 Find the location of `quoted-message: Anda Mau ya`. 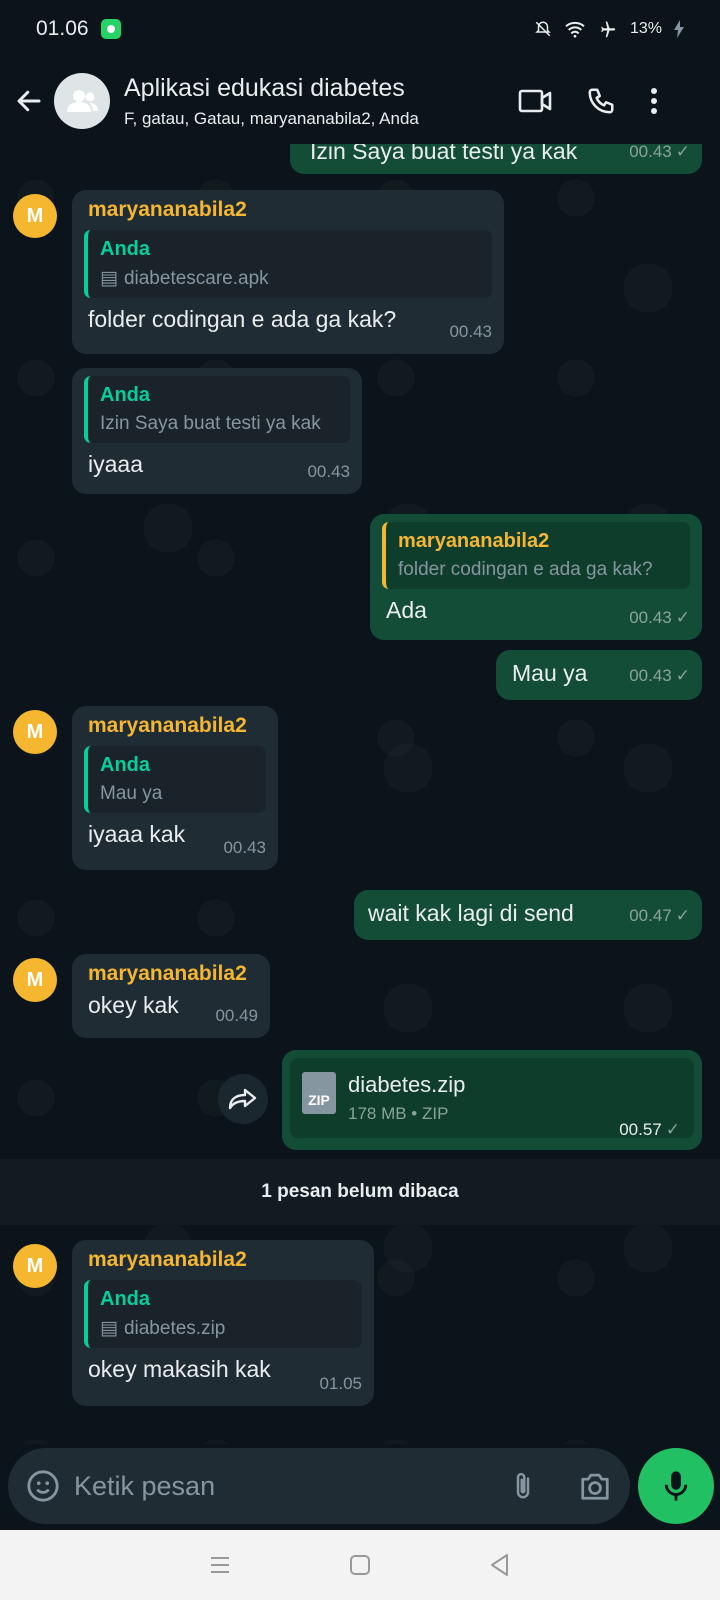

quoted-message: Anda Mau ya is located at coordinates (175, 779).